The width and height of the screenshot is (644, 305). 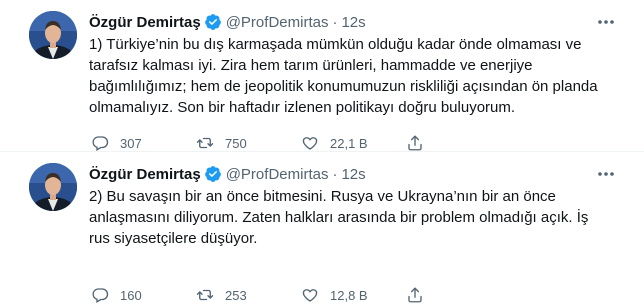 I want to click on like-count: 22,1 B, so click(x=349, y=143).